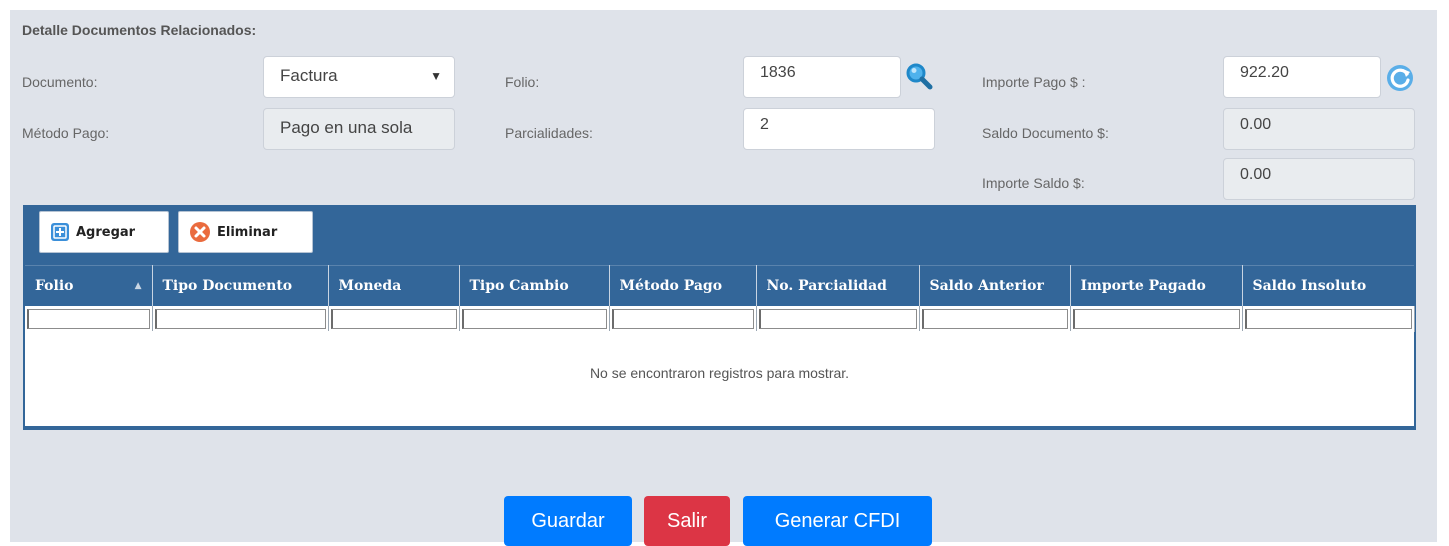 The image size is (1449, 546). Describe the element at coordinates (240, 285) in the screenshot. I see `column-header-tipo-documento: Tipo Documento` at that location.